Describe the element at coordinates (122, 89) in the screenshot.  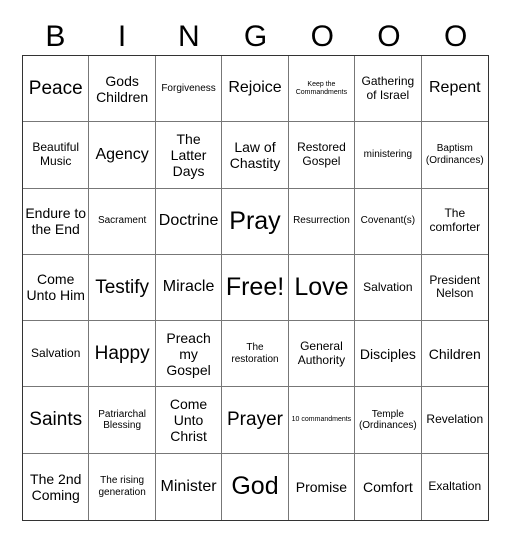
I see `bingo-cell: Gods Children` at that location.